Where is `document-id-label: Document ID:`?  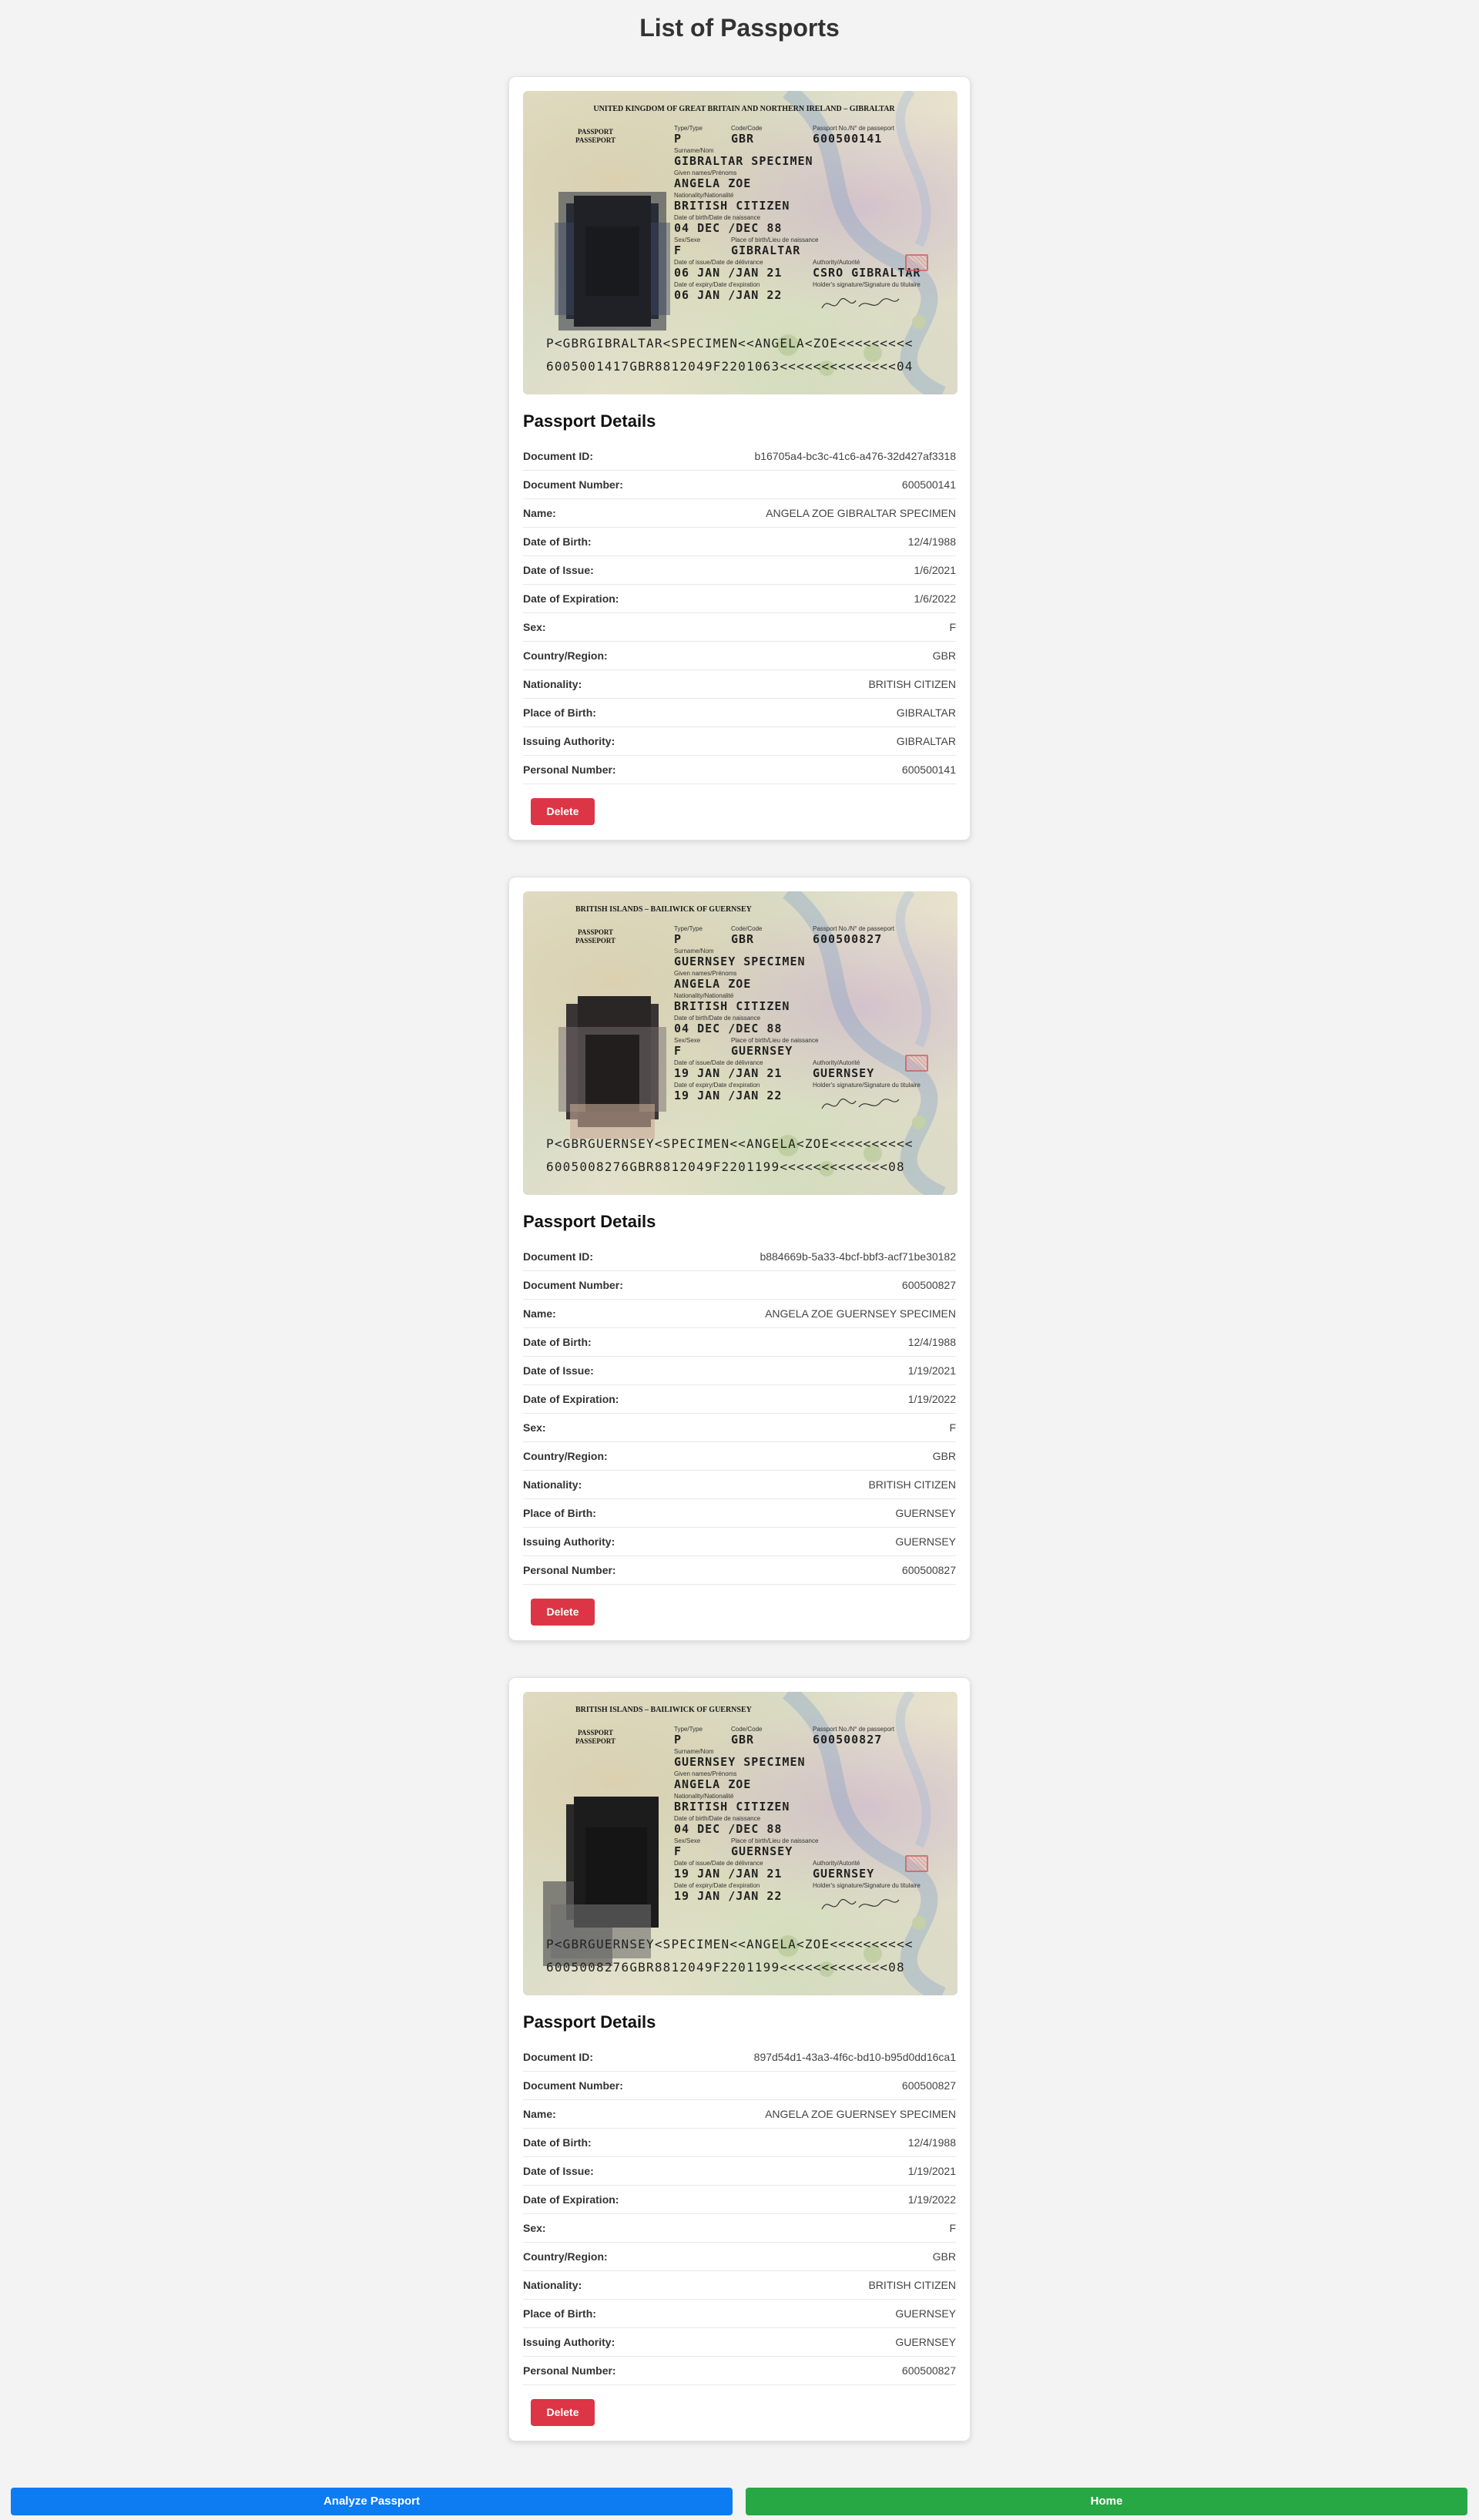 document-id-label: Document ID: is located at coordinates (558, 1257).